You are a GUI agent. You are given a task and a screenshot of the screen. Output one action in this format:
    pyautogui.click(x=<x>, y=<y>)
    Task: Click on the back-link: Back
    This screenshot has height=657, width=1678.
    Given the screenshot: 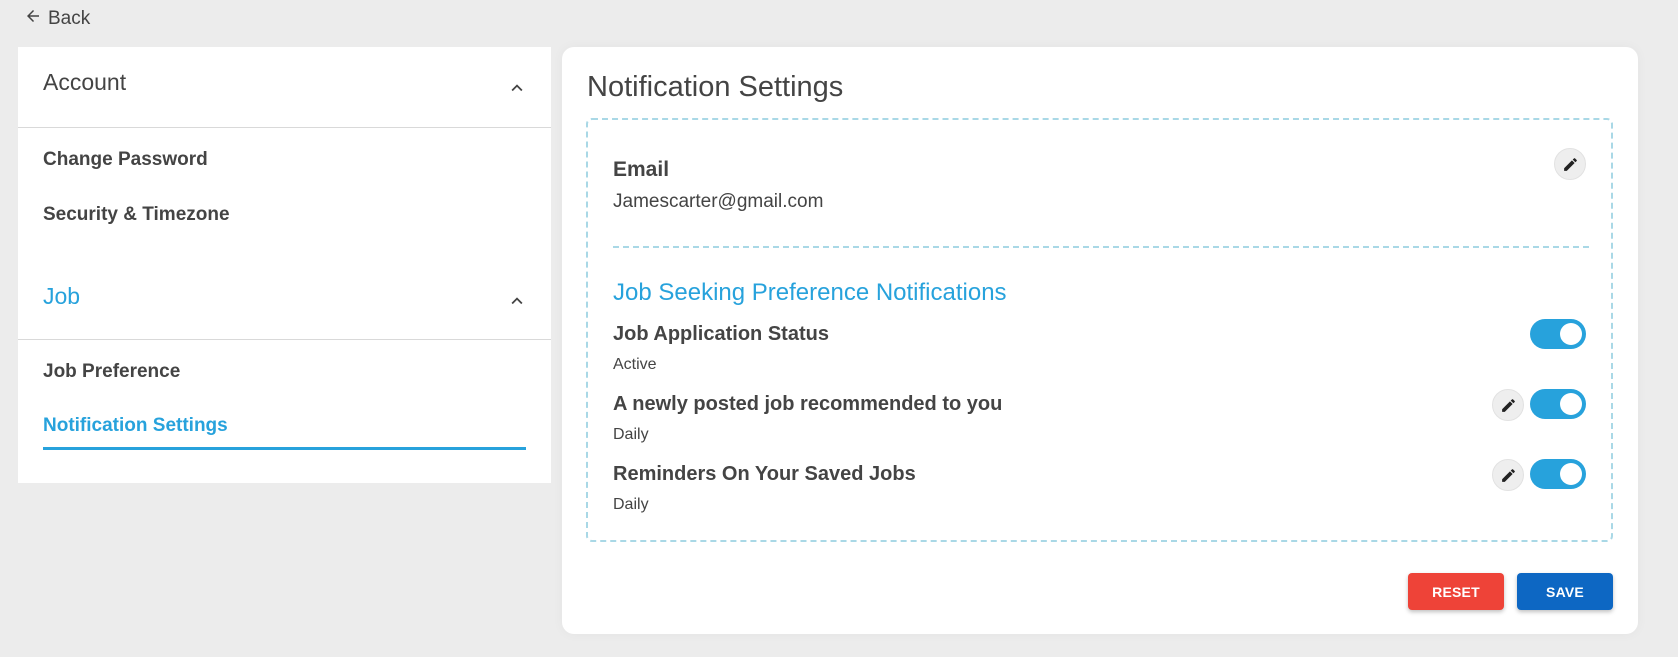 What is the action you would take?
    pyautogui.click(x=57, y=19)
    